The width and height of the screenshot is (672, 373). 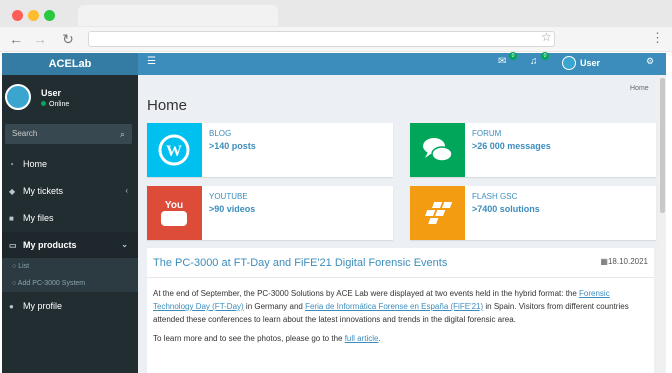 I want to click on dashboard-icon: ◔, so click(x=11, y=164).